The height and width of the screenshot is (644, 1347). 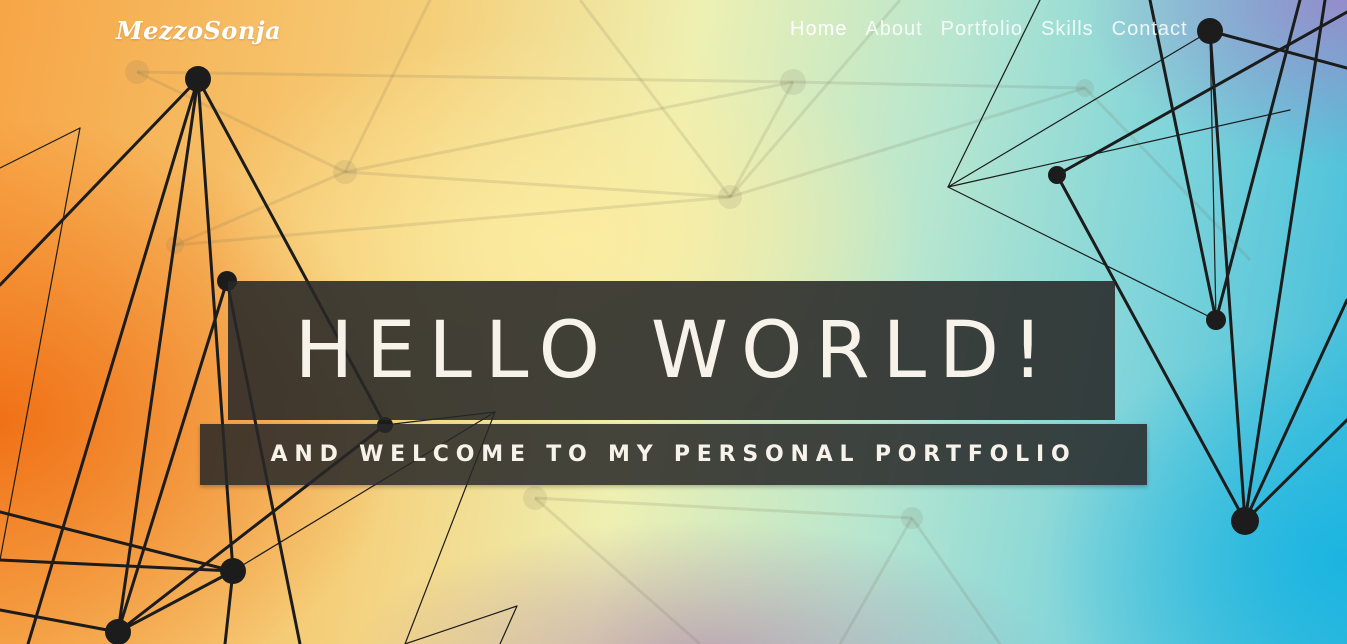 What do you see at coordinates (1150, 29) in the screenshot?
I see `nav-item-contact: Contact` at bounding box center [1150, 29].